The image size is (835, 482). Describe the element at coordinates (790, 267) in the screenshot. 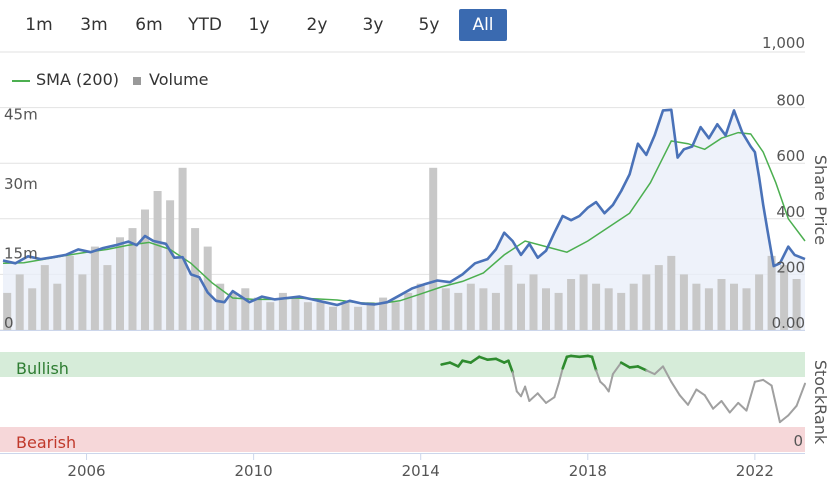

I see `price-tick-label: 200` at that location.